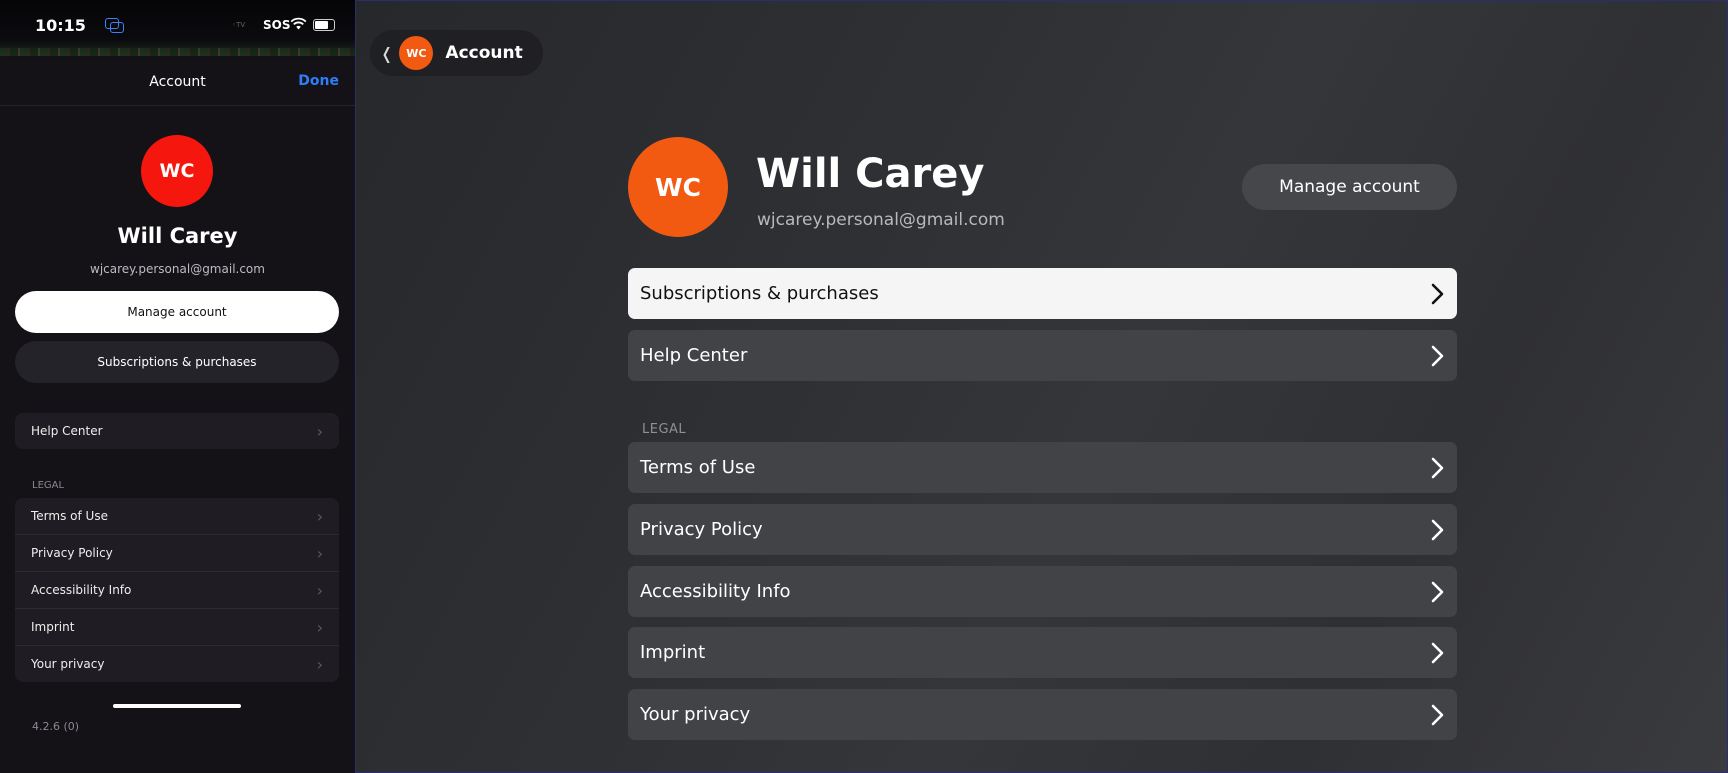 Image resolution: width=1728 pixels, height=773 pixels. I want to click on terms-row: Terms of Use ›, so click(177, 516).